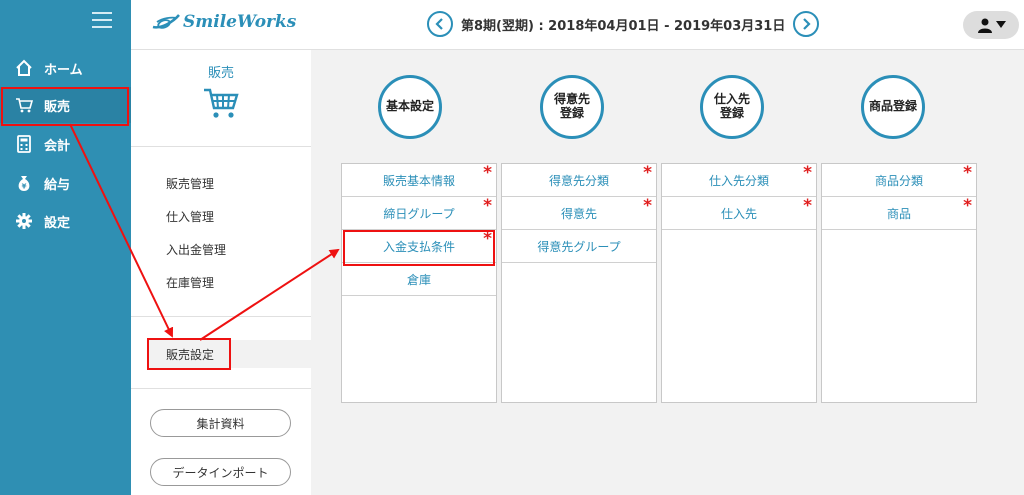 This screenshot has height=495, width=1024. I want to click on nav-item-accounting: 会計, so click(65, 144).